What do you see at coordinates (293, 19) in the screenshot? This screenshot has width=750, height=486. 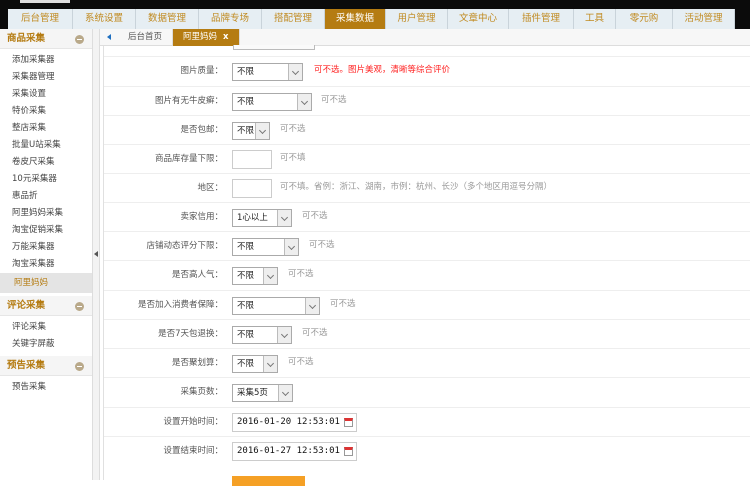 I see `nav-tab: 搭配管理` at bounding box center [293, 19].